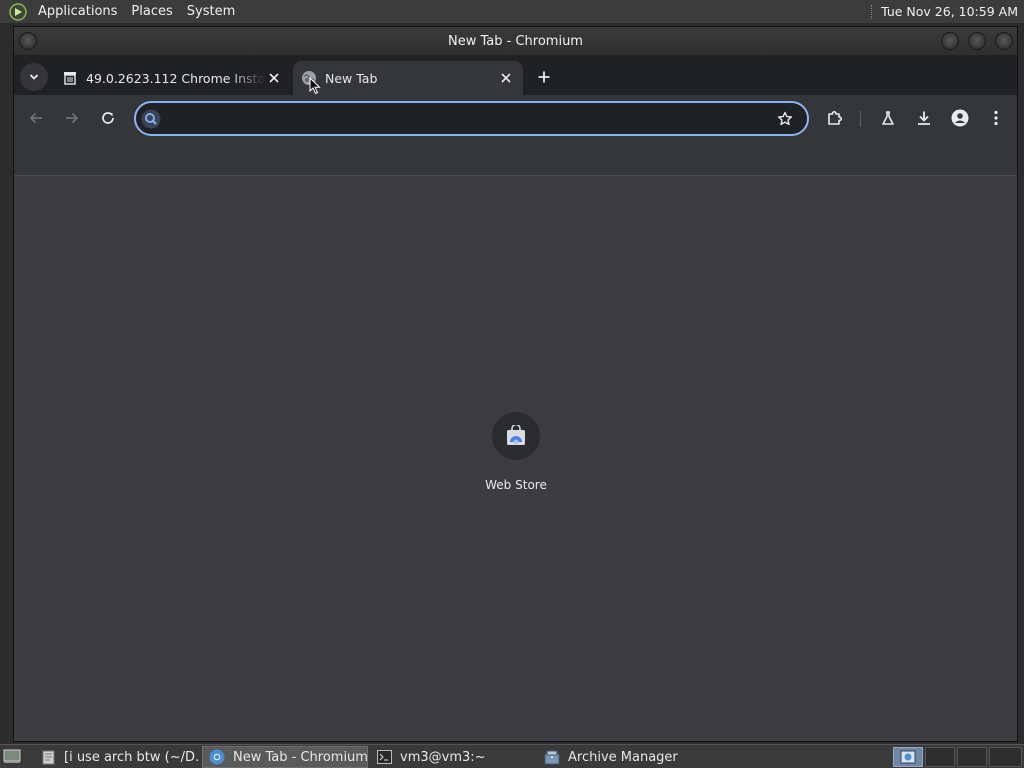 The width and height of the screenshot is (1024, 768). I want to click on address-input, so click(471, 118).